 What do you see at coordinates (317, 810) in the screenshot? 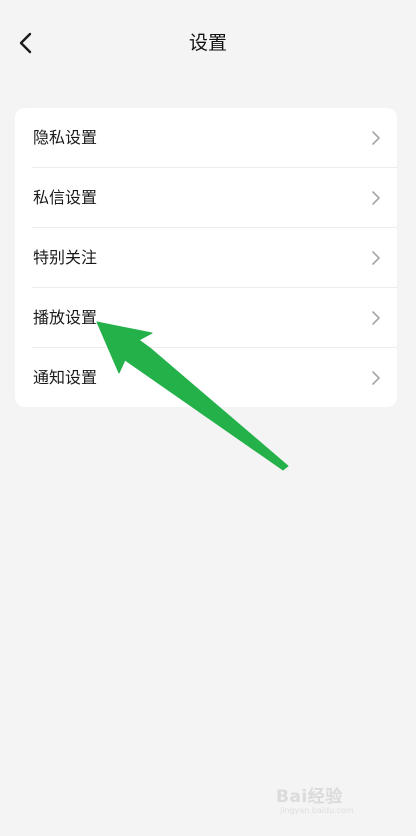
I see `watermark-subtext: jingyan.baidu.com` at bounding box center [317, 810].